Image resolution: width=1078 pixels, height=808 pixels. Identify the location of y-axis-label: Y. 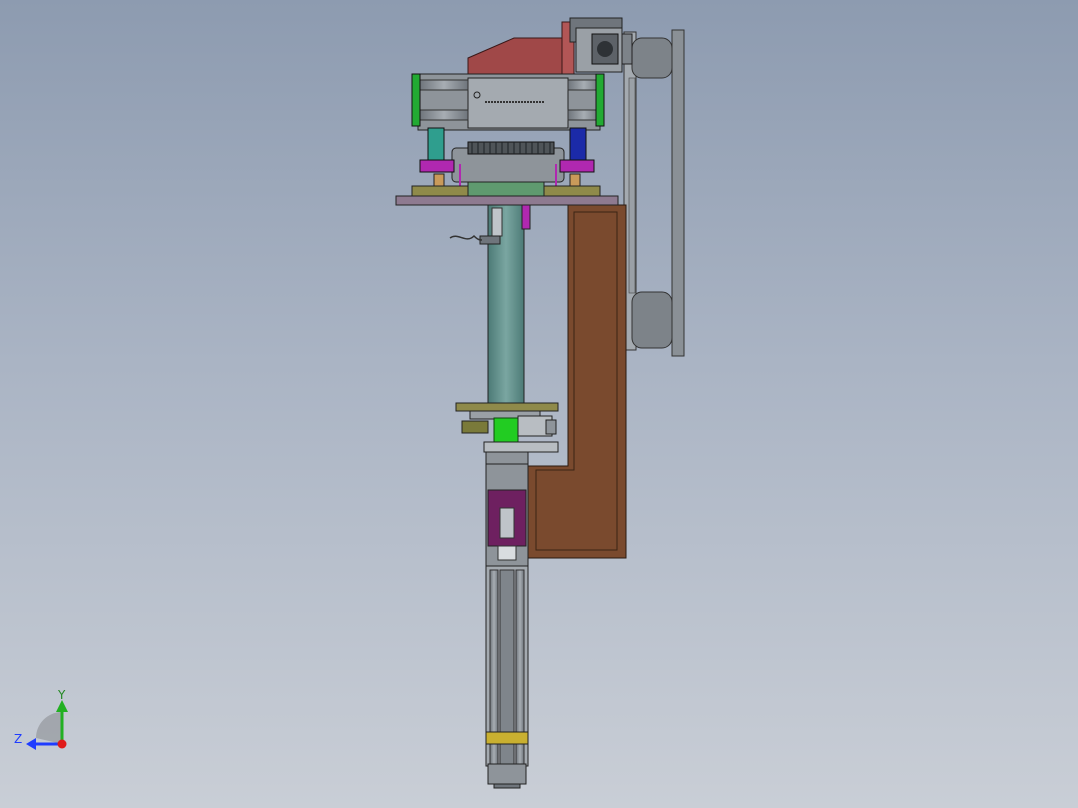
(61, 695).